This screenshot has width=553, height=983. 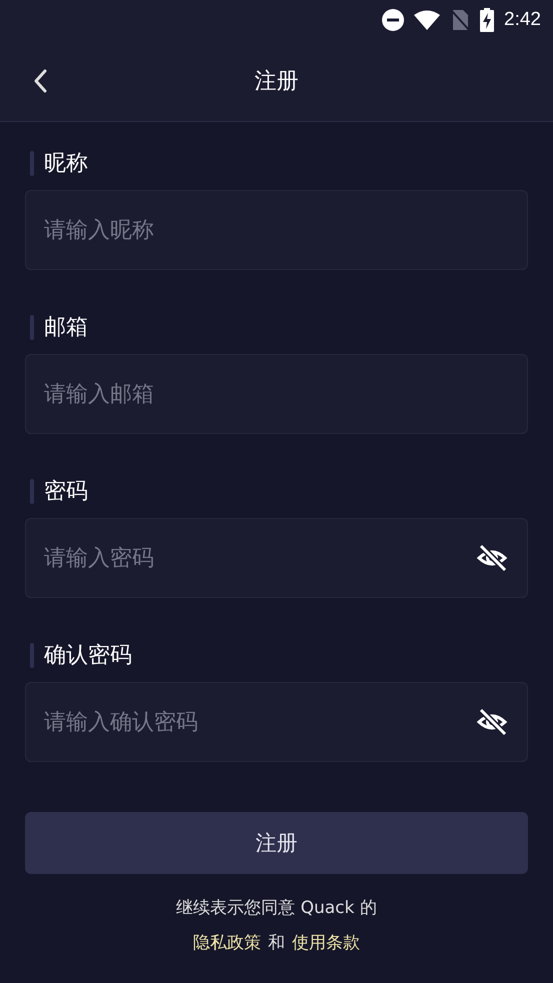 What do you see at coordinates (276, 394) in the screenshot?
I see `input-field: 请输入邮箱` at bounding box center [276, 394].